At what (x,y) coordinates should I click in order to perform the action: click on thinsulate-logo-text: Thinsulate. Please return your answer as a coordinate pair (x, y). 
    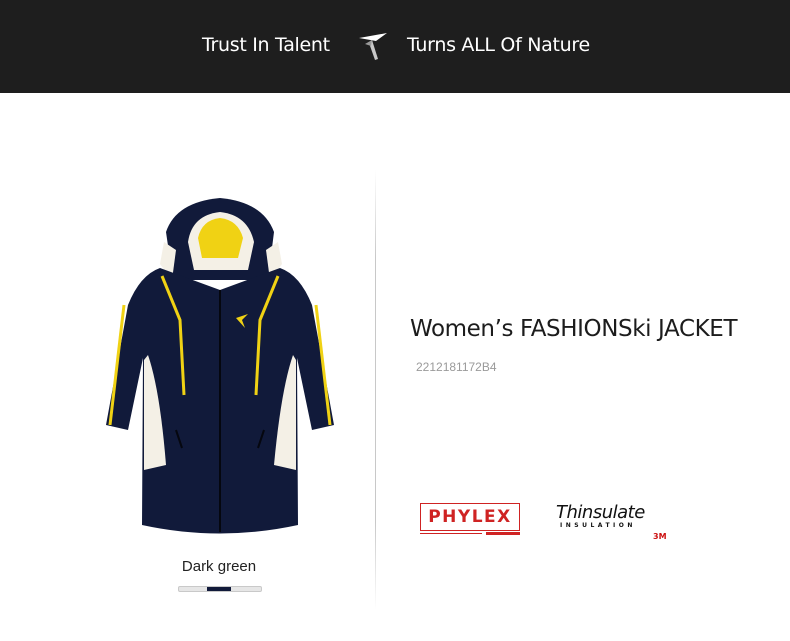
    Looking at the image, I should click on (600, 512).